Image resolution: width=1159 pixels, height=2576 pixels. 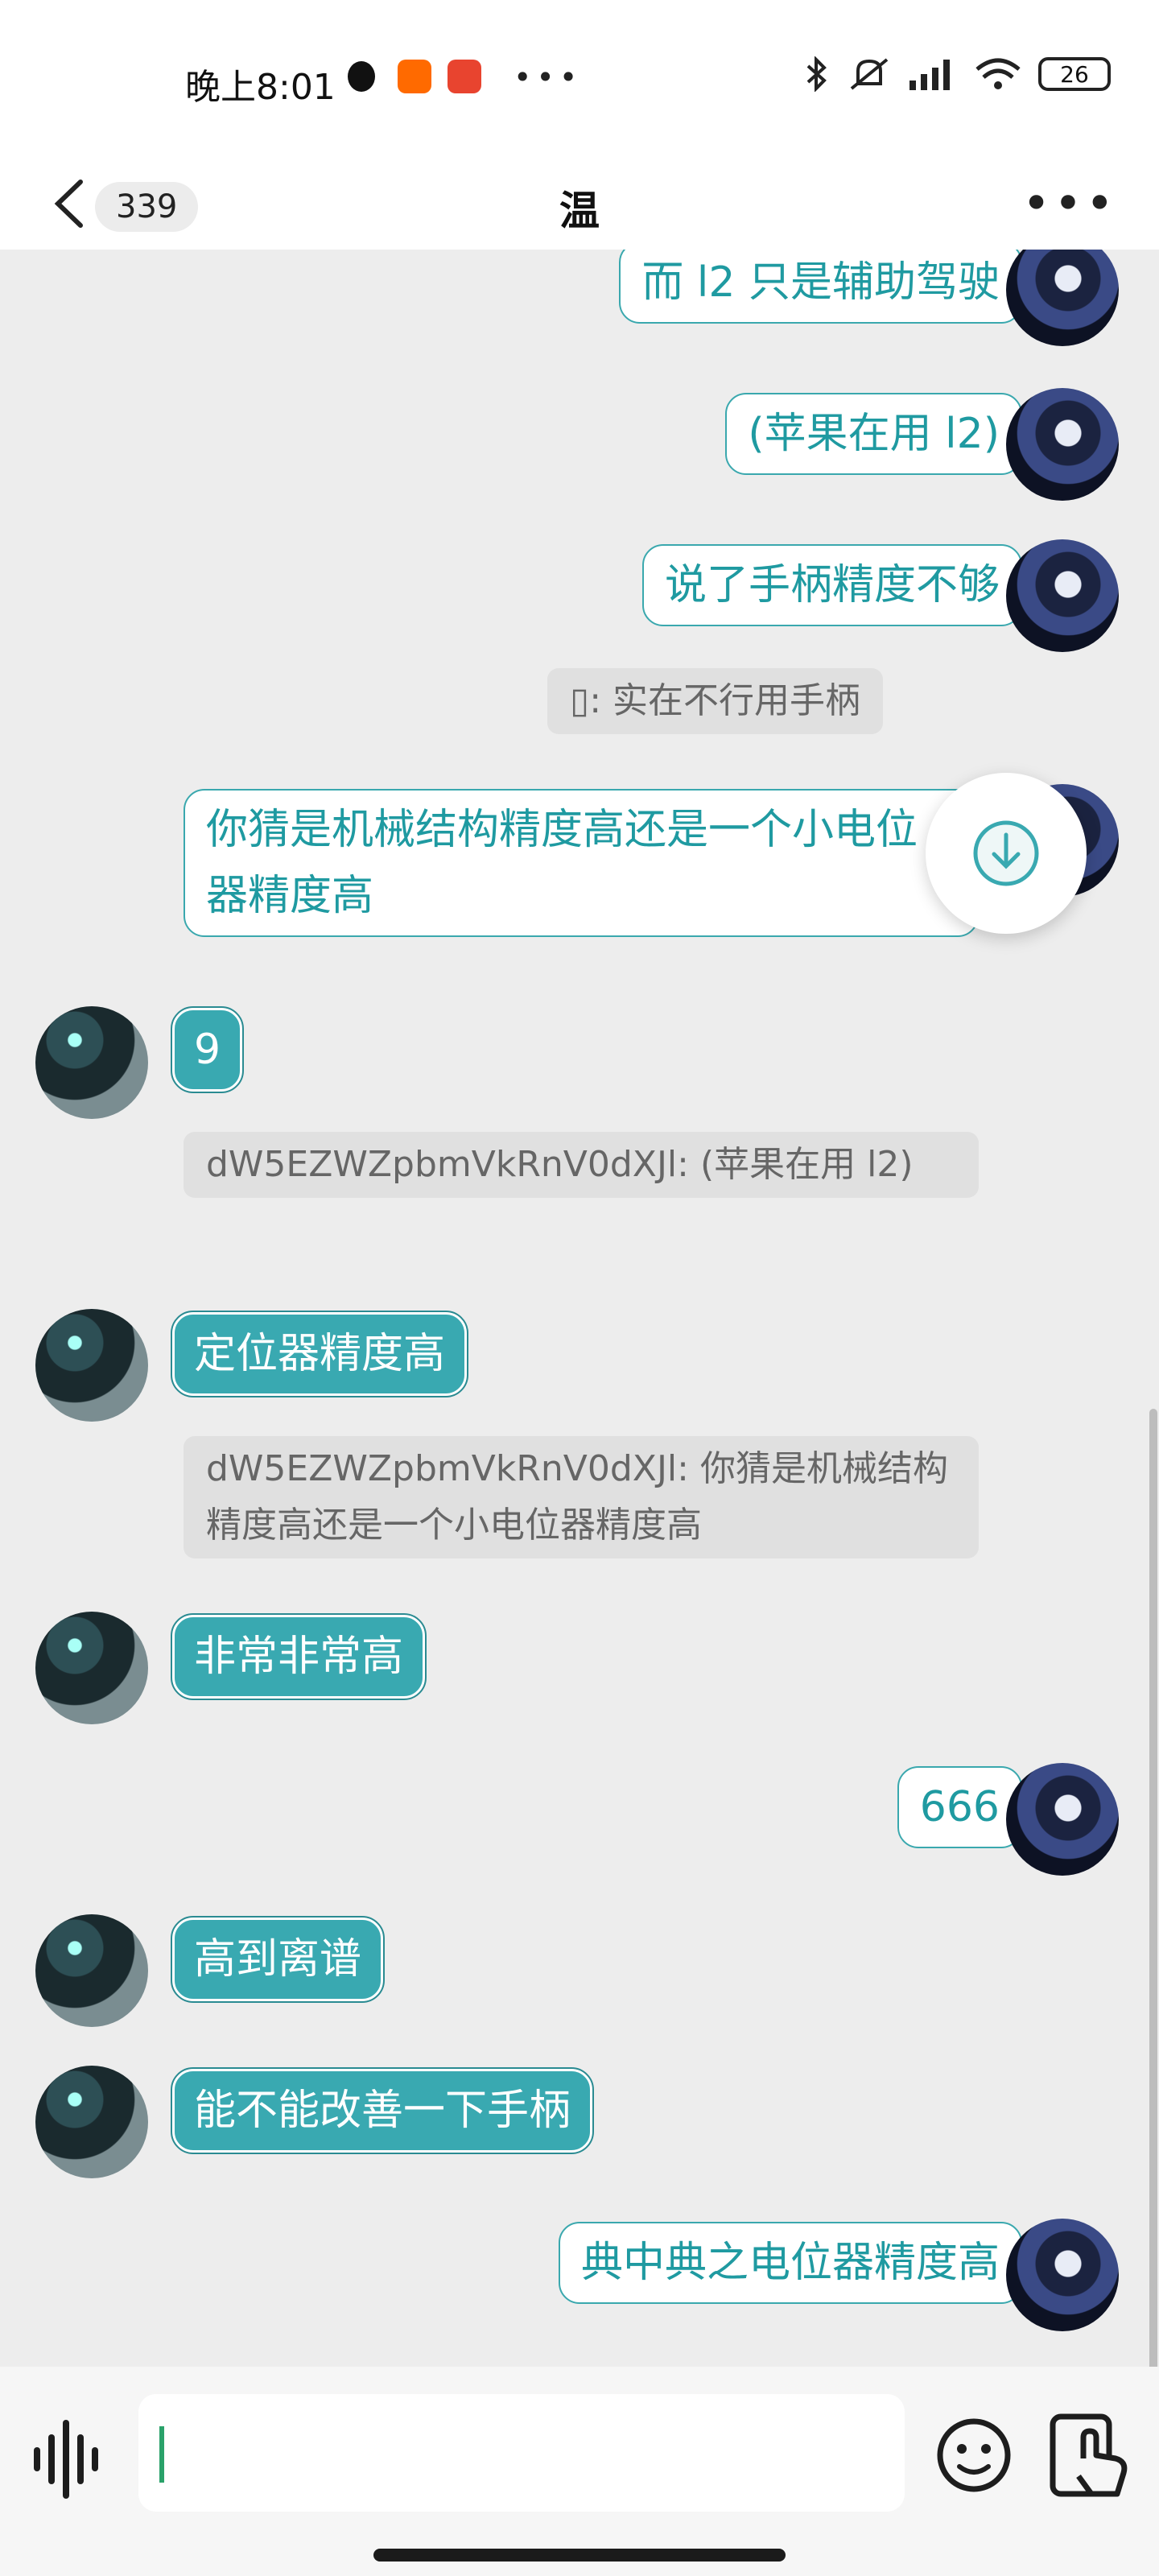 I want to click on status-bar: 晚上8:01 ••• 26, so click(x=579, y=80).